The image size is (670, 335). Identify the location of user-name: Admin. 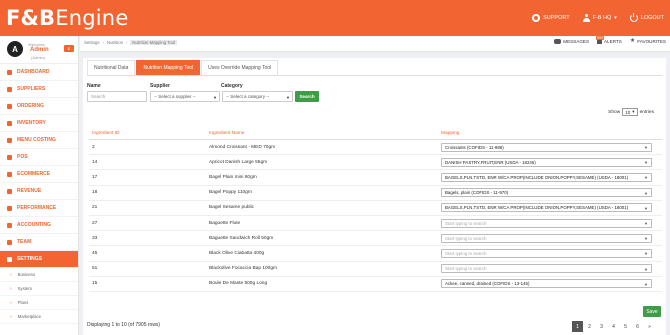
(39, 50).